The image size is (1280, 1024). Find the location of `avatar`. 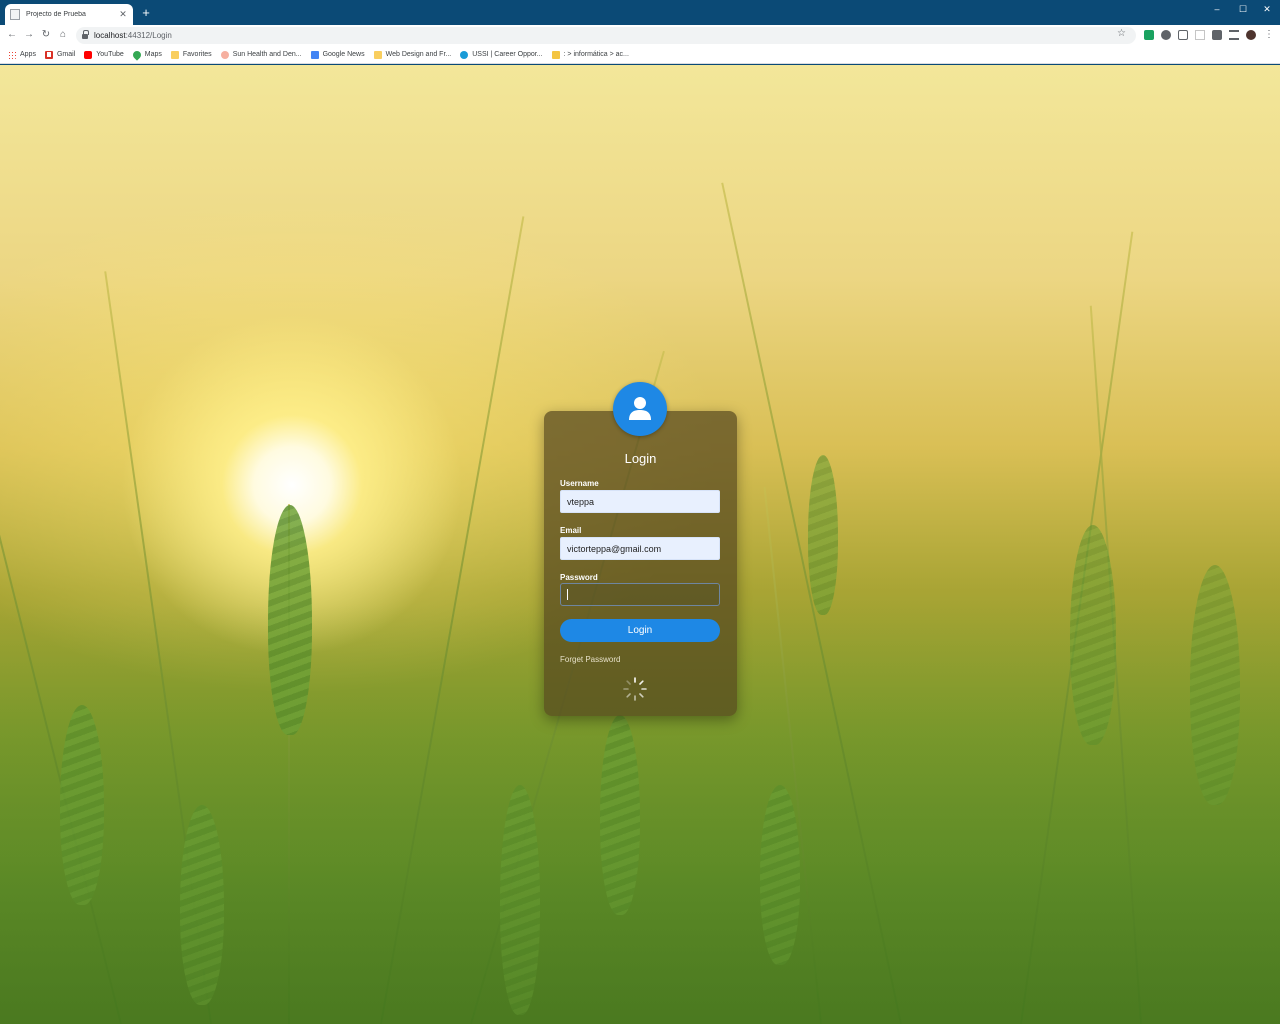

avatar is located at coordinates (1251, 35).